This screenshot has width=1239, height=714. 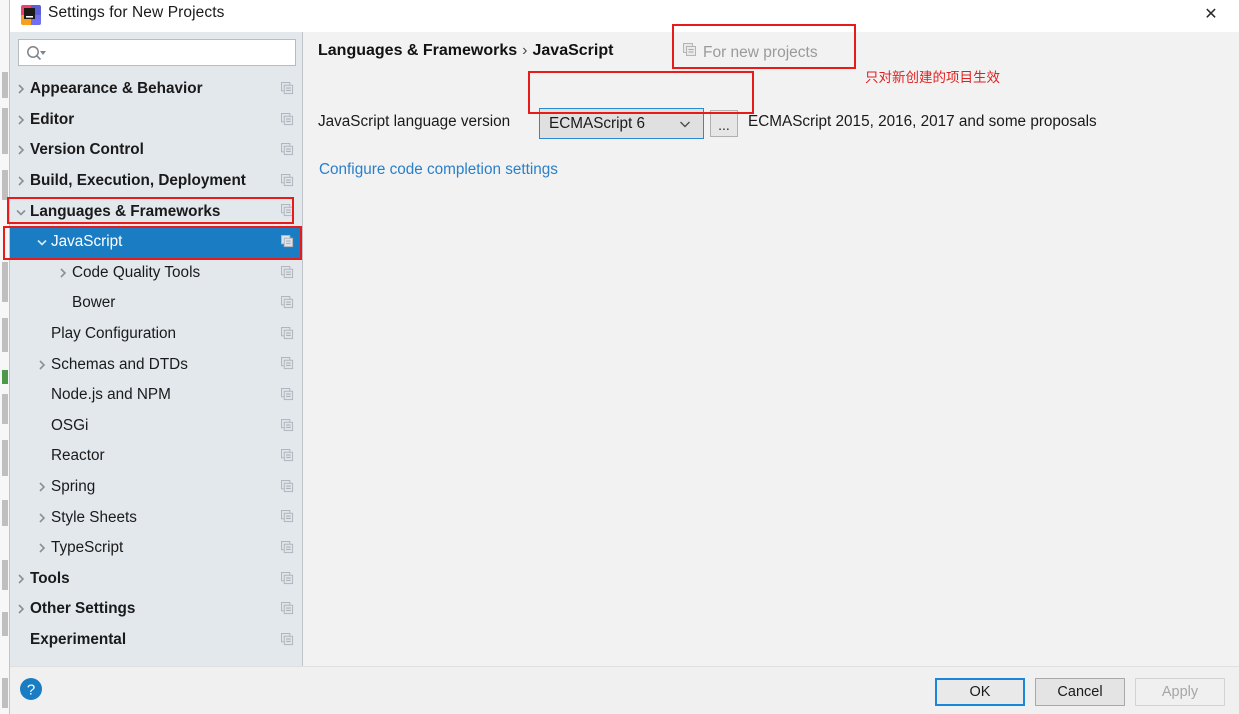 I want to click on sidebar-item-play-configuration: Play Configuration, so click(x=156, y=334).